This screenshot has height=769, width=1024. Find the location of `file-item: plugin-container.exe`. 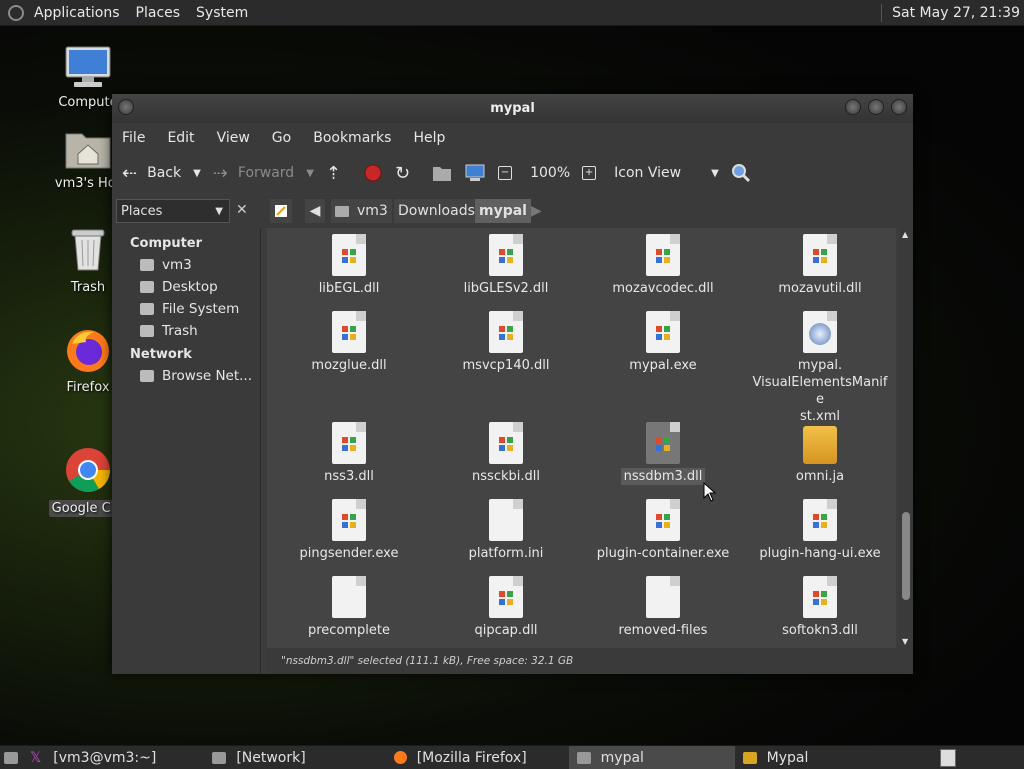

file-item: plugin-container.exe is located at coordinates (663, 530).